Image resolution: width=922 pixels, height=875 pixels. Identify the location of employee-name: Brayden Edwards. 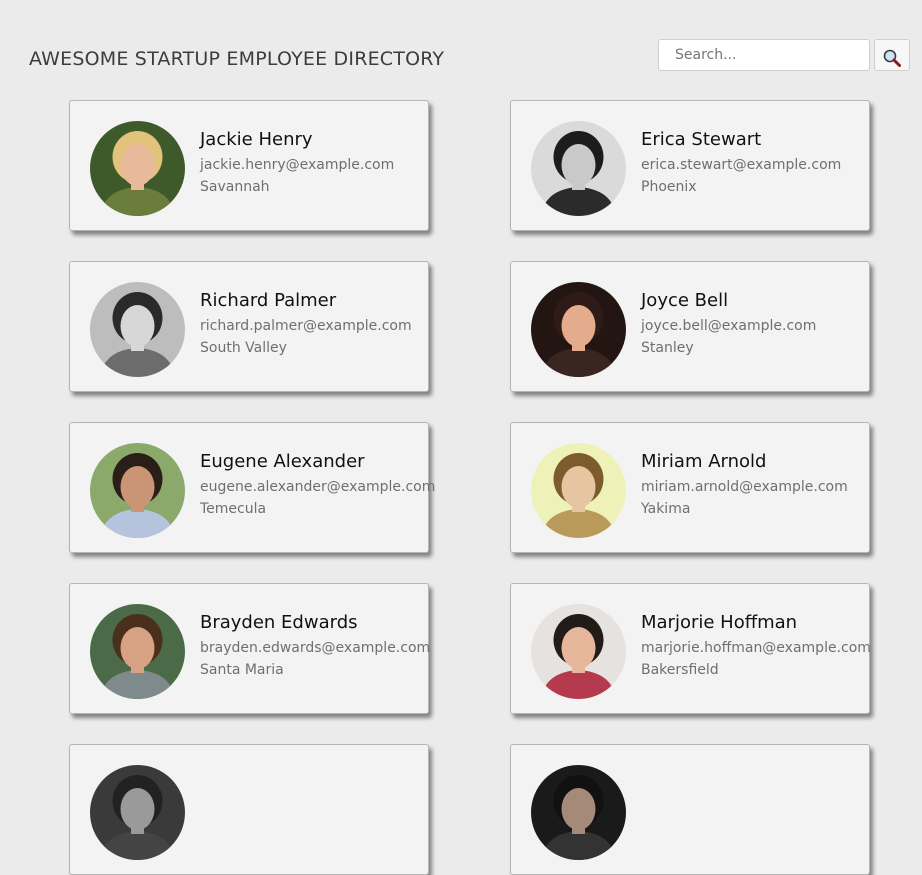
(279, 622).